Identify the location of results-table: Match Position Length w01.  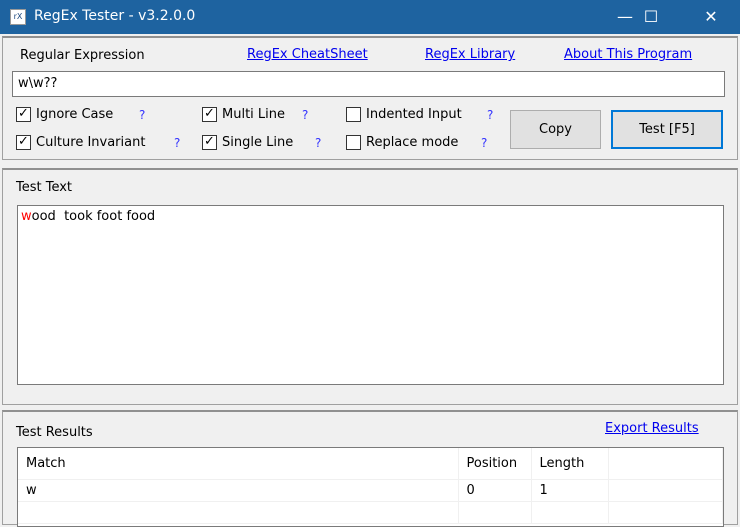
(370, 487).